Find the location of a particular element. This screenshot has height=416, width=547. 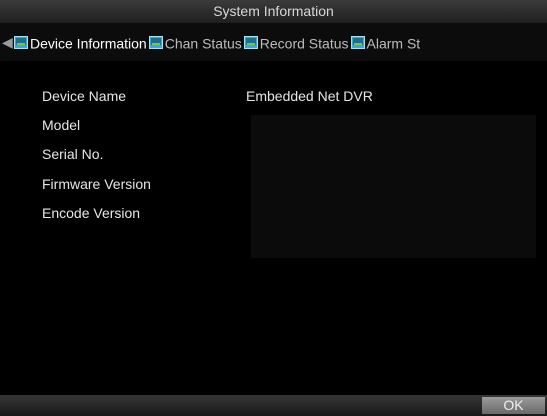

tab-device-information: Device Information is located at coordinates (80, 42).